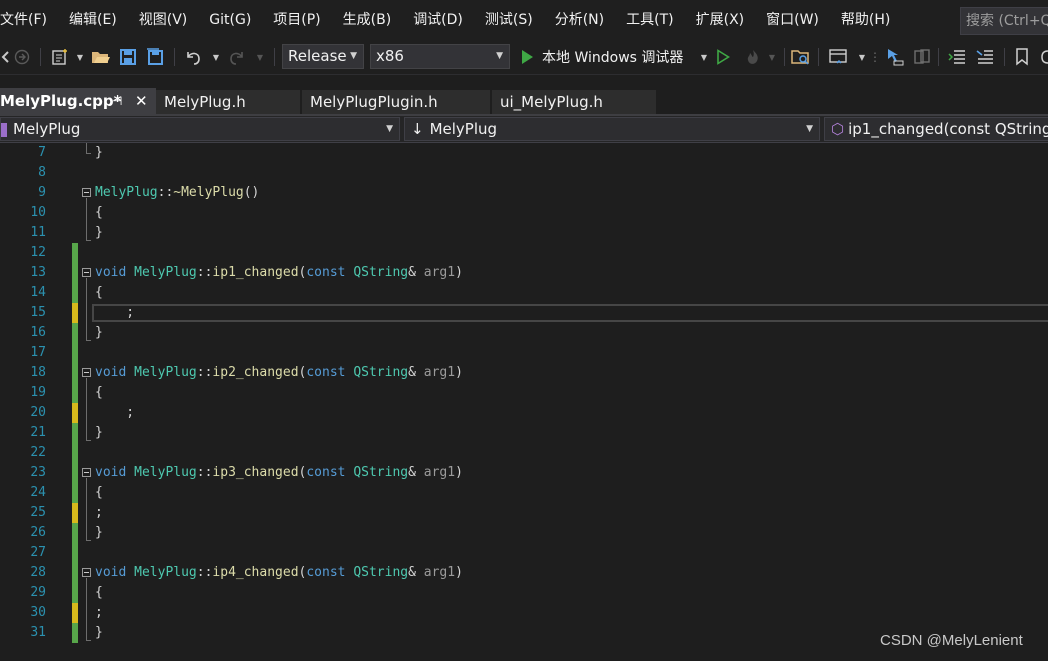 This screenshot has width=1048, height=661. What do you see at coordinates (753, 57) in the screenshot?
I see `hot-reload-icon` at bounding box center [753, 57].